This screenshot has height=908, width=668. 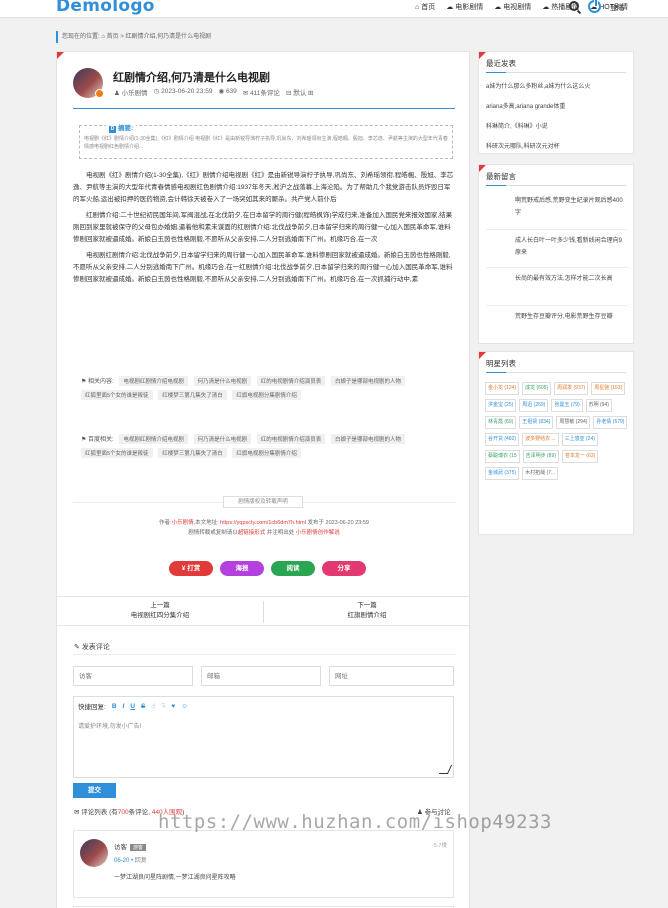 What do you see at coordinates (153, 439) in the screenshot?
I see `baidu-tag: 电视剧红剧情介绍电视剧` at bounding box center [153, 439].